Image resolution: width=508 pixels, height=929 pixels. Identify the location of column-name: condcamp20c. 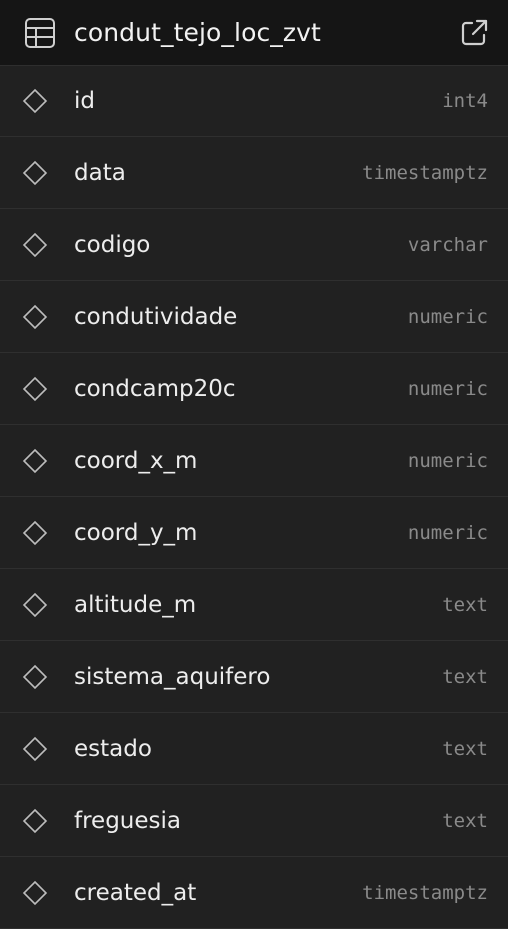
(155, 388).